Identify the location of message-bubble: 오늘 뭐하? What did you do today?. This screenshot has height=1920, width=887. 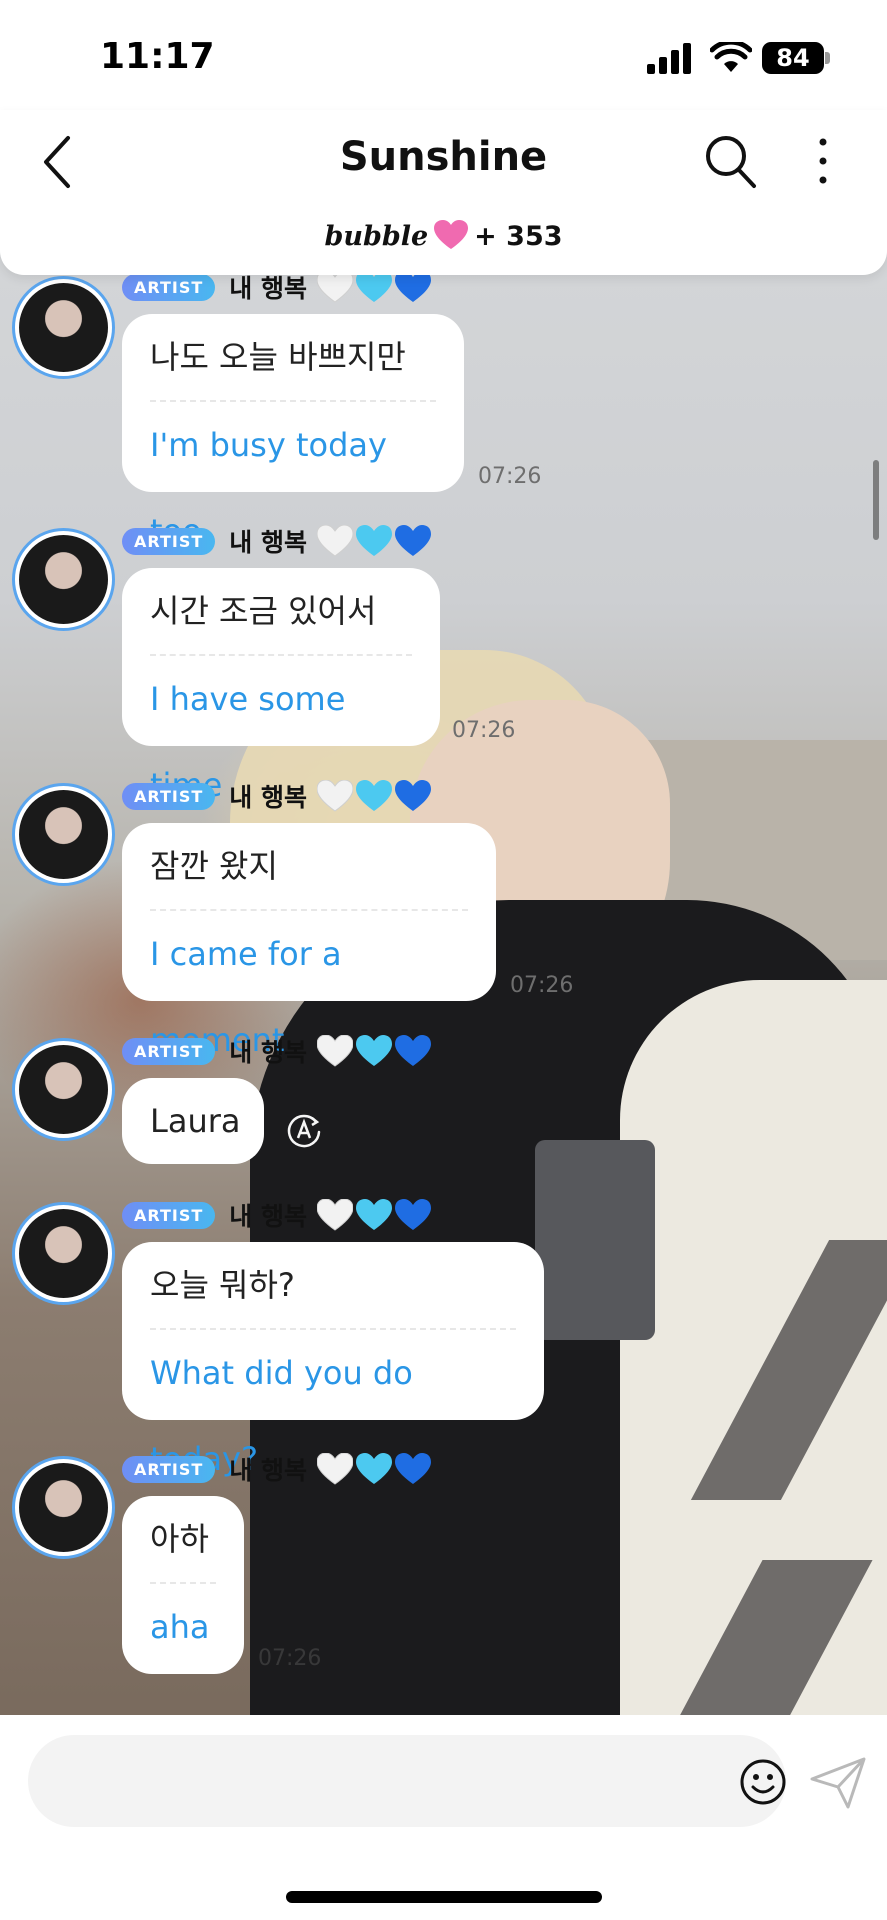
(333, 1360).